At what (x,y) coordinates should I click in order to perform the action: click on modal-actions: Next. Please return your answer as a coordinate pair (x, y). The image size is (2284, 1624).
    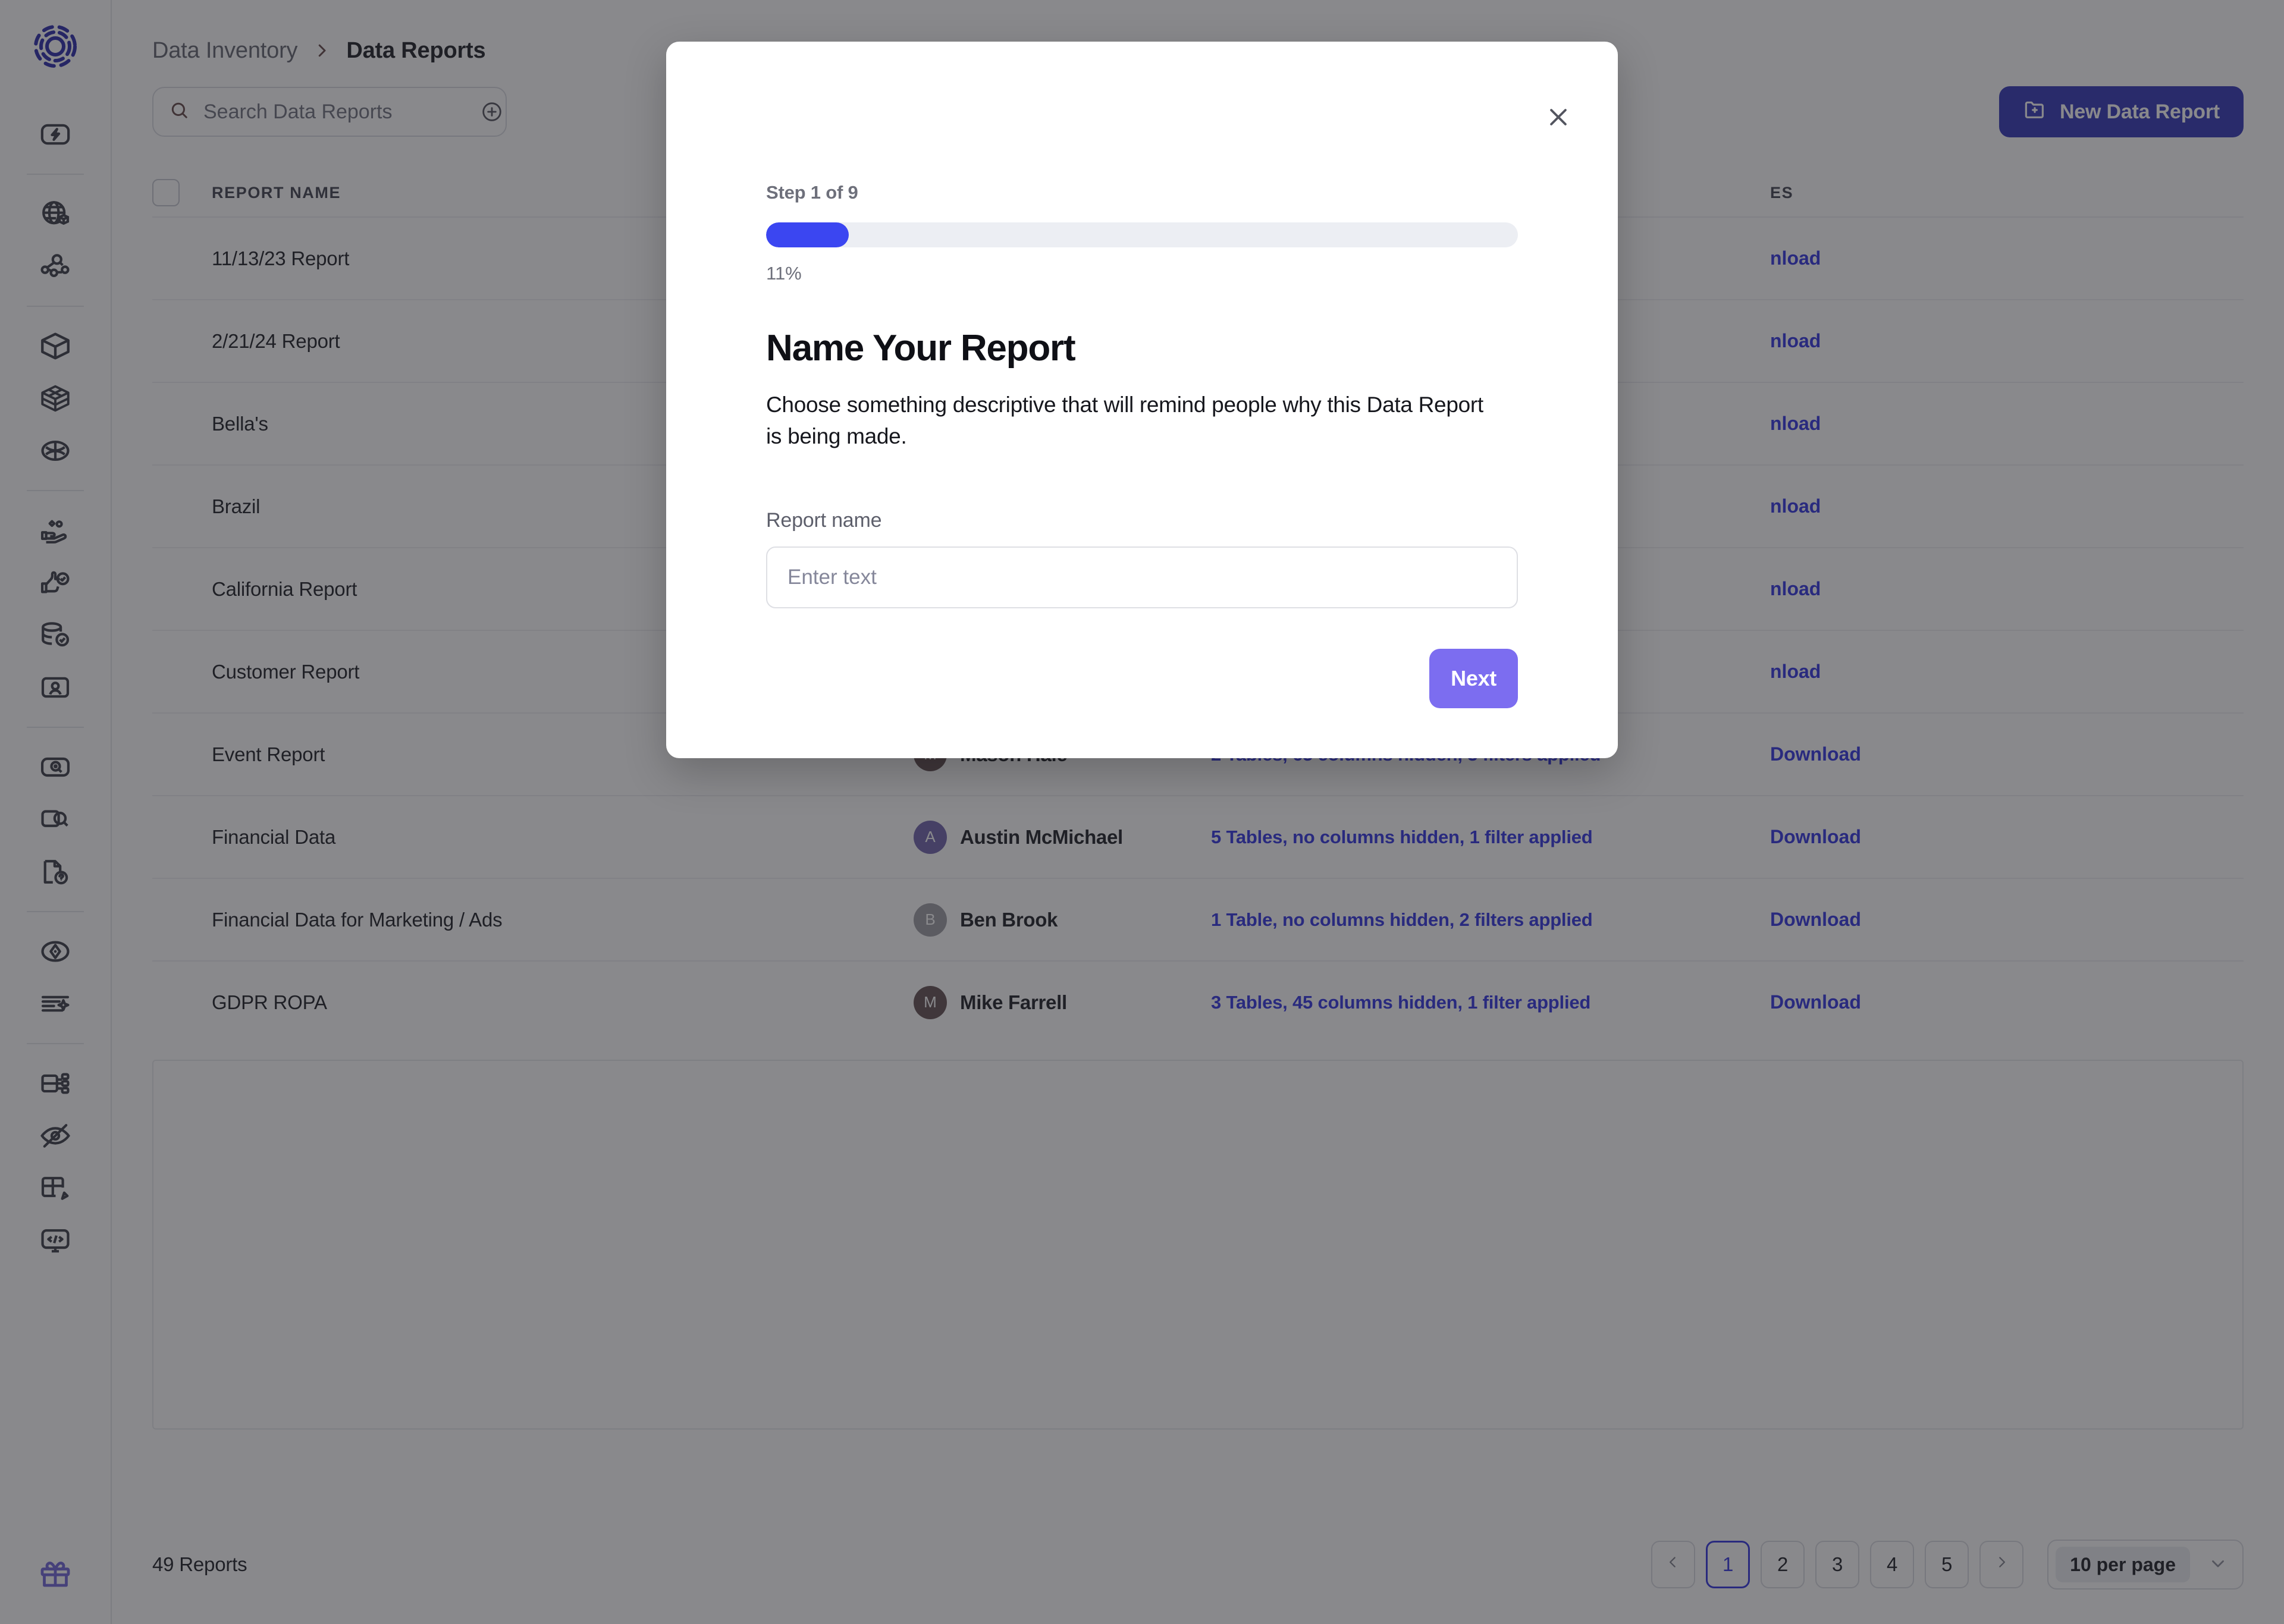
    Looking at the image, I should click on (1142, 679).